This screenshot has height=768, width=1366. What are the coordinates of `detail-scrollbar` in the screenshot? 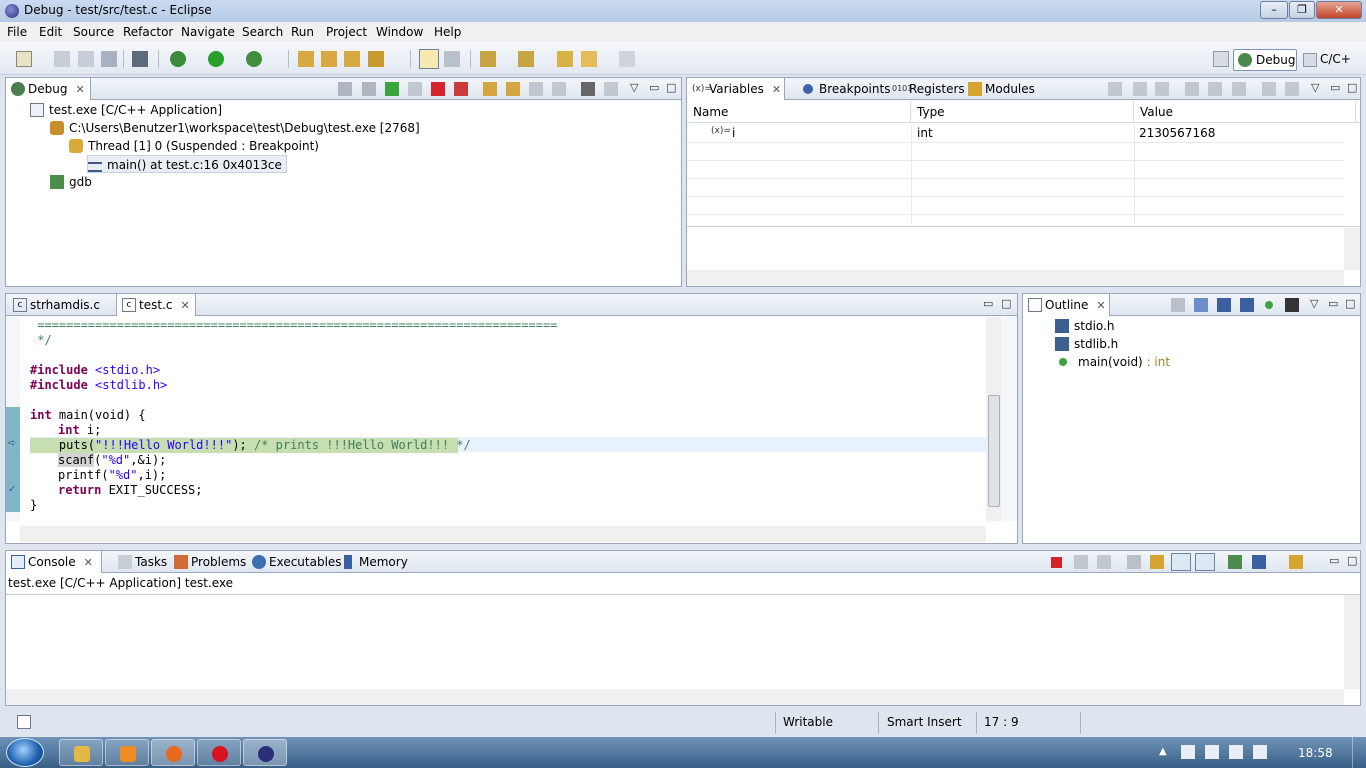 It's located at (1352, 249).